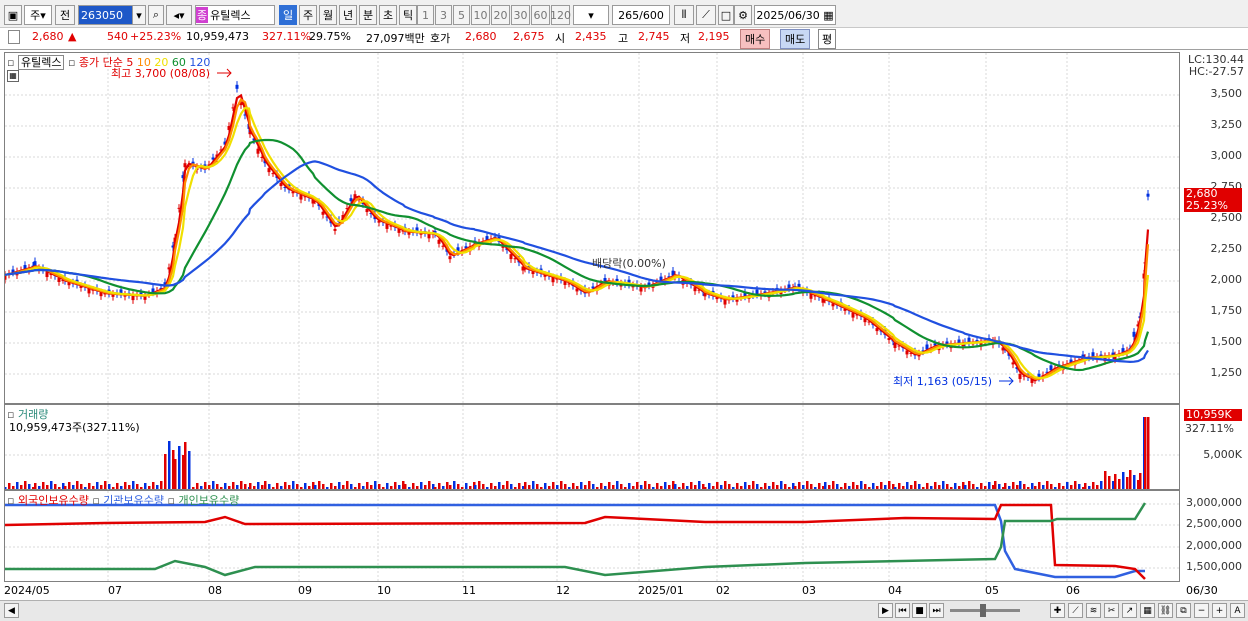 The height and width of the screenshot is (621, 1248). Describe the element at coordinates (13, 76) in the screenshot. I see `grid-icon: ▦` at that location.